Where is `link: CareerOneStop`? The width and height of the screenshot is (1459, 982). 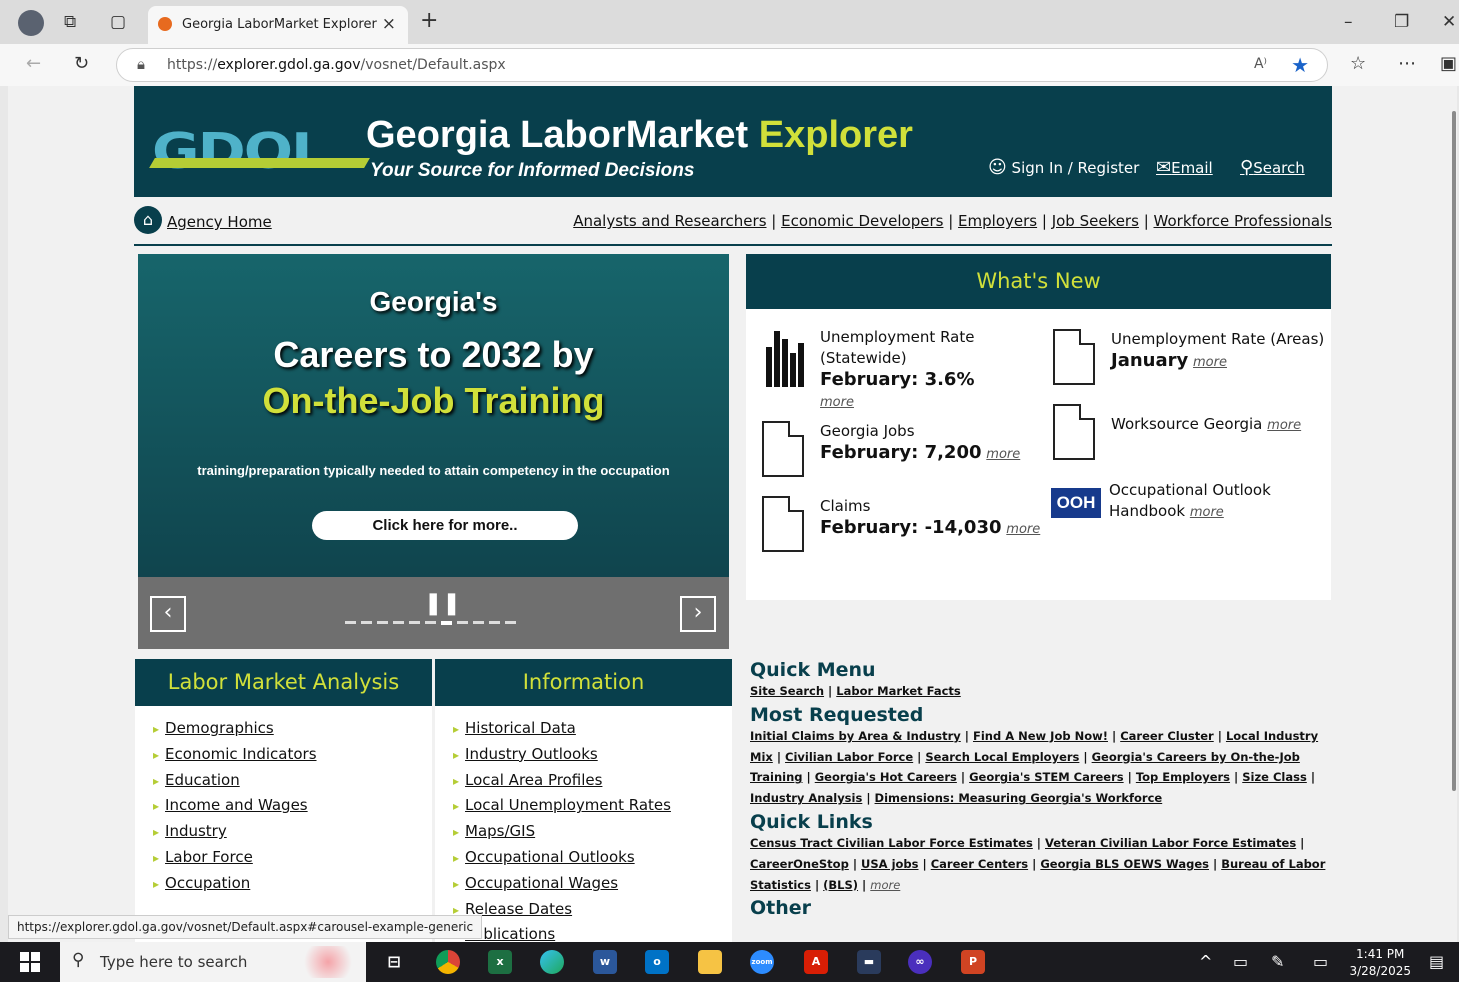
link: CareerOneStop is located at coordinates (799, 864).